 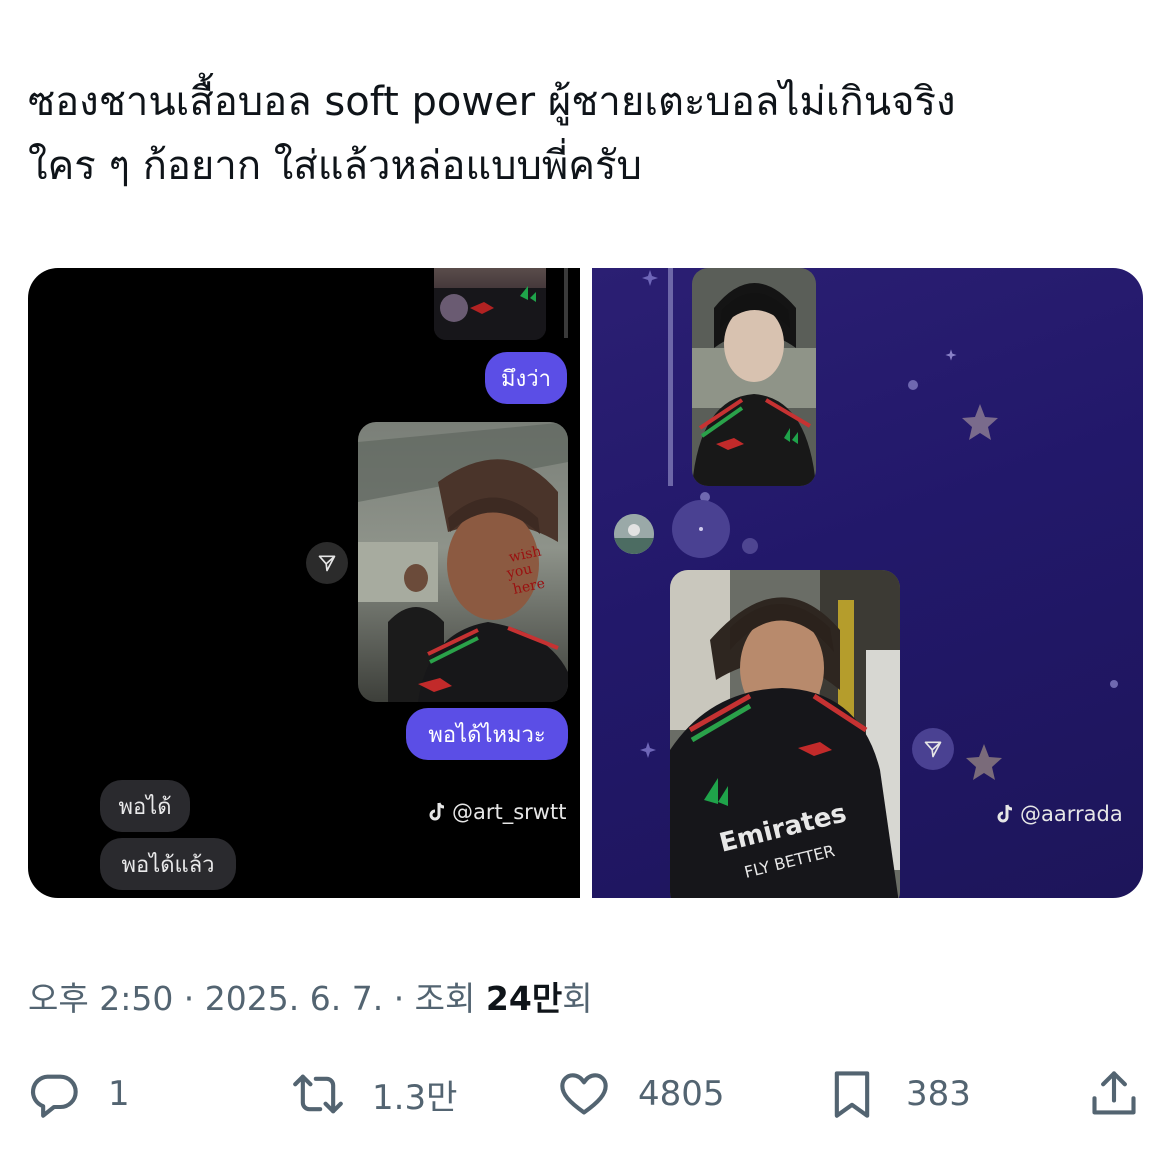 I want to click on like-button: 4805, so click(x=641, y=1094).